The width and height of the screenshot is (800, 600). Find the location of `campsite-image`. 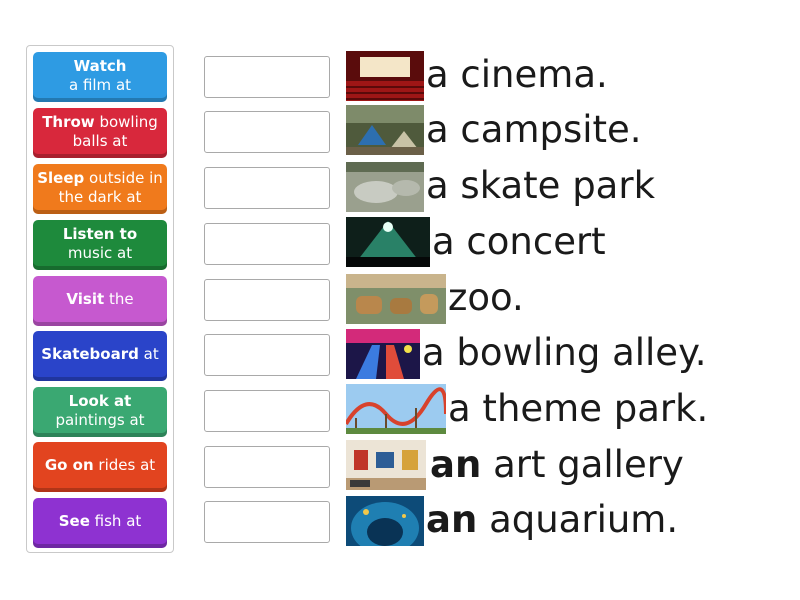

campsite-image is located at coordinates (385, 130).